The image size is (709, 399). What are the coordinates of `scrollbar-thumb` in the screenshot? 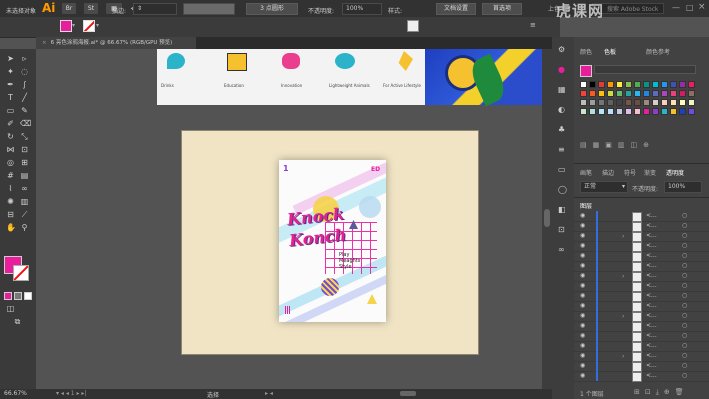 It's located at (547, 218).